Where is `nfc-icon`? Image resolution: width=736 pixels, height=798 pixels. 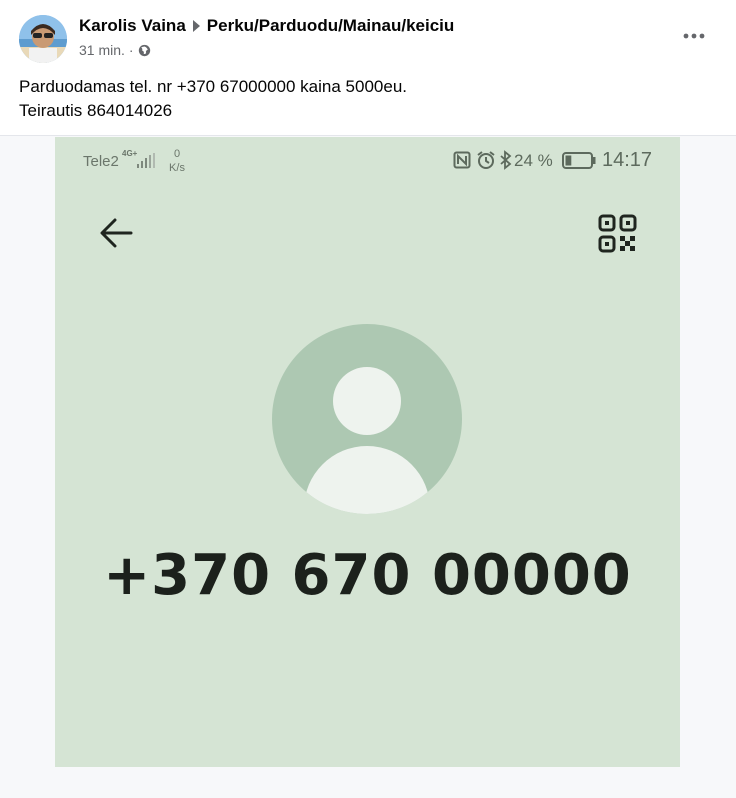 nfc-icon is located at coordinates (462, 160).